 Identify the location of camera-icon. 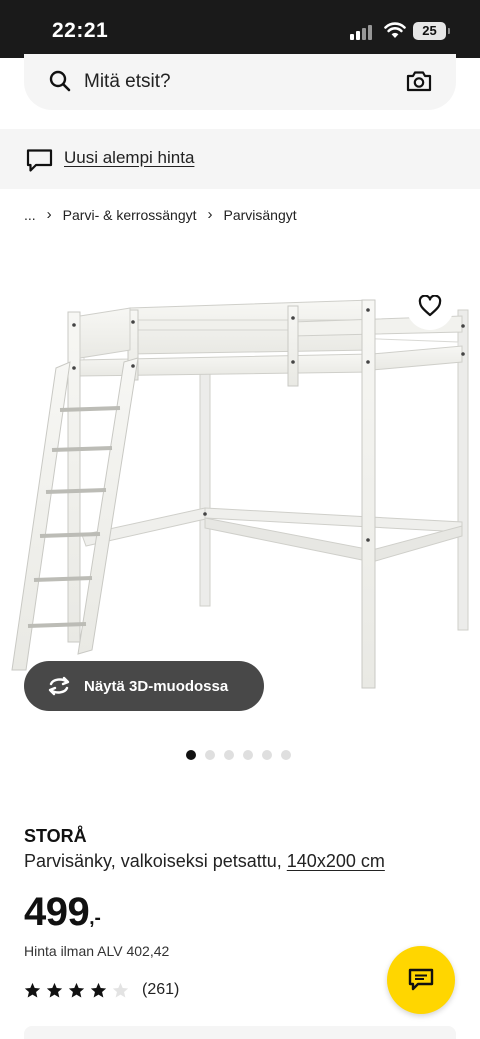
(419, 81).